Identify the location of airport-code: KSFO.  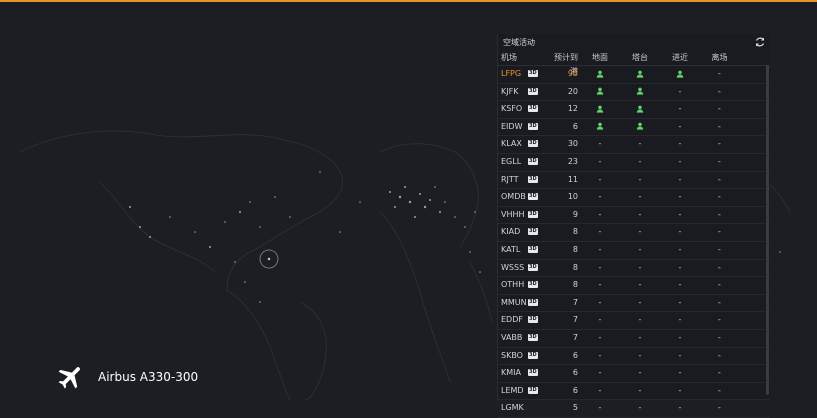
(512, 109).